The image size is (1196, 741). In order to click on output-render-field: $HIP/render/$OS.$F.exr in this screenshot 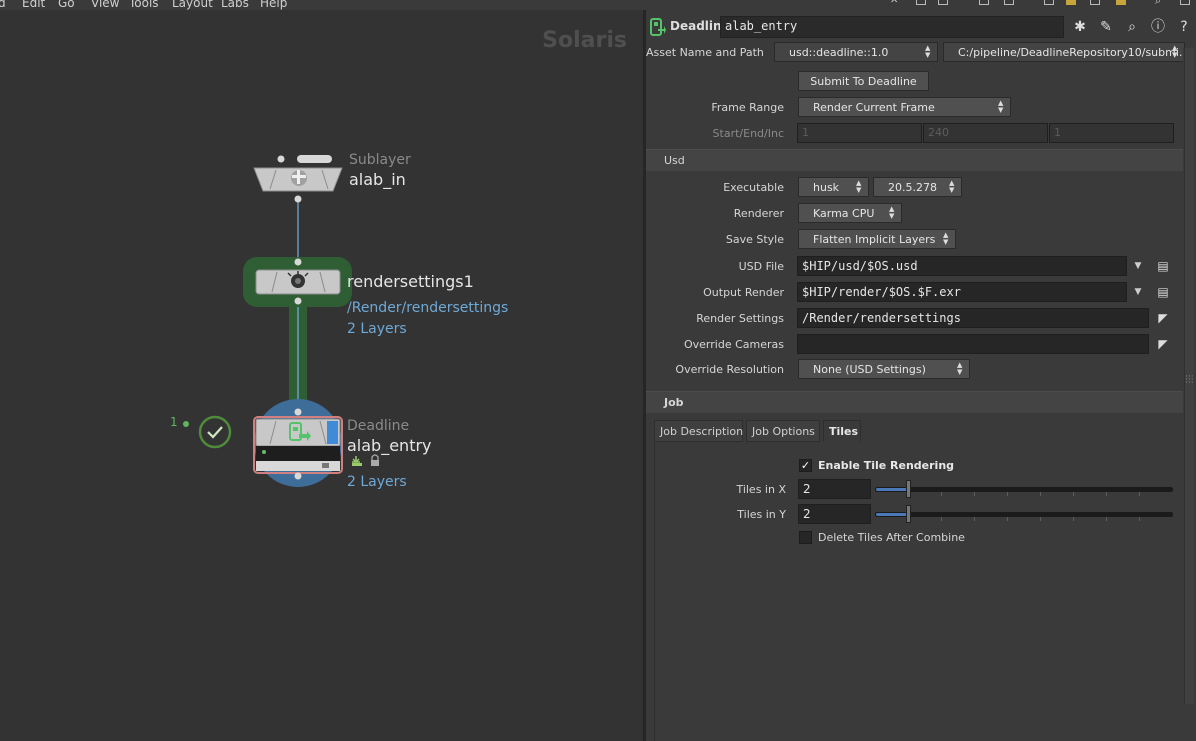, I will do `click(962, 292)`.